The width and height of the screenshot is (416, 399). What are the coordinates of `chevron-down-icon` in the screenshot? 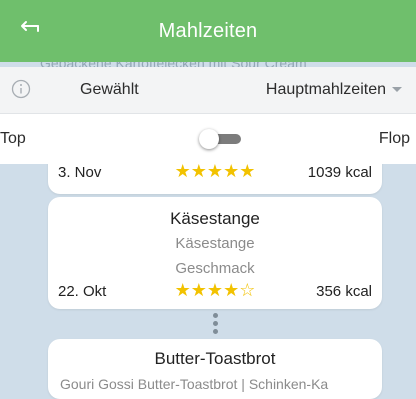 It's located at (397, 90).